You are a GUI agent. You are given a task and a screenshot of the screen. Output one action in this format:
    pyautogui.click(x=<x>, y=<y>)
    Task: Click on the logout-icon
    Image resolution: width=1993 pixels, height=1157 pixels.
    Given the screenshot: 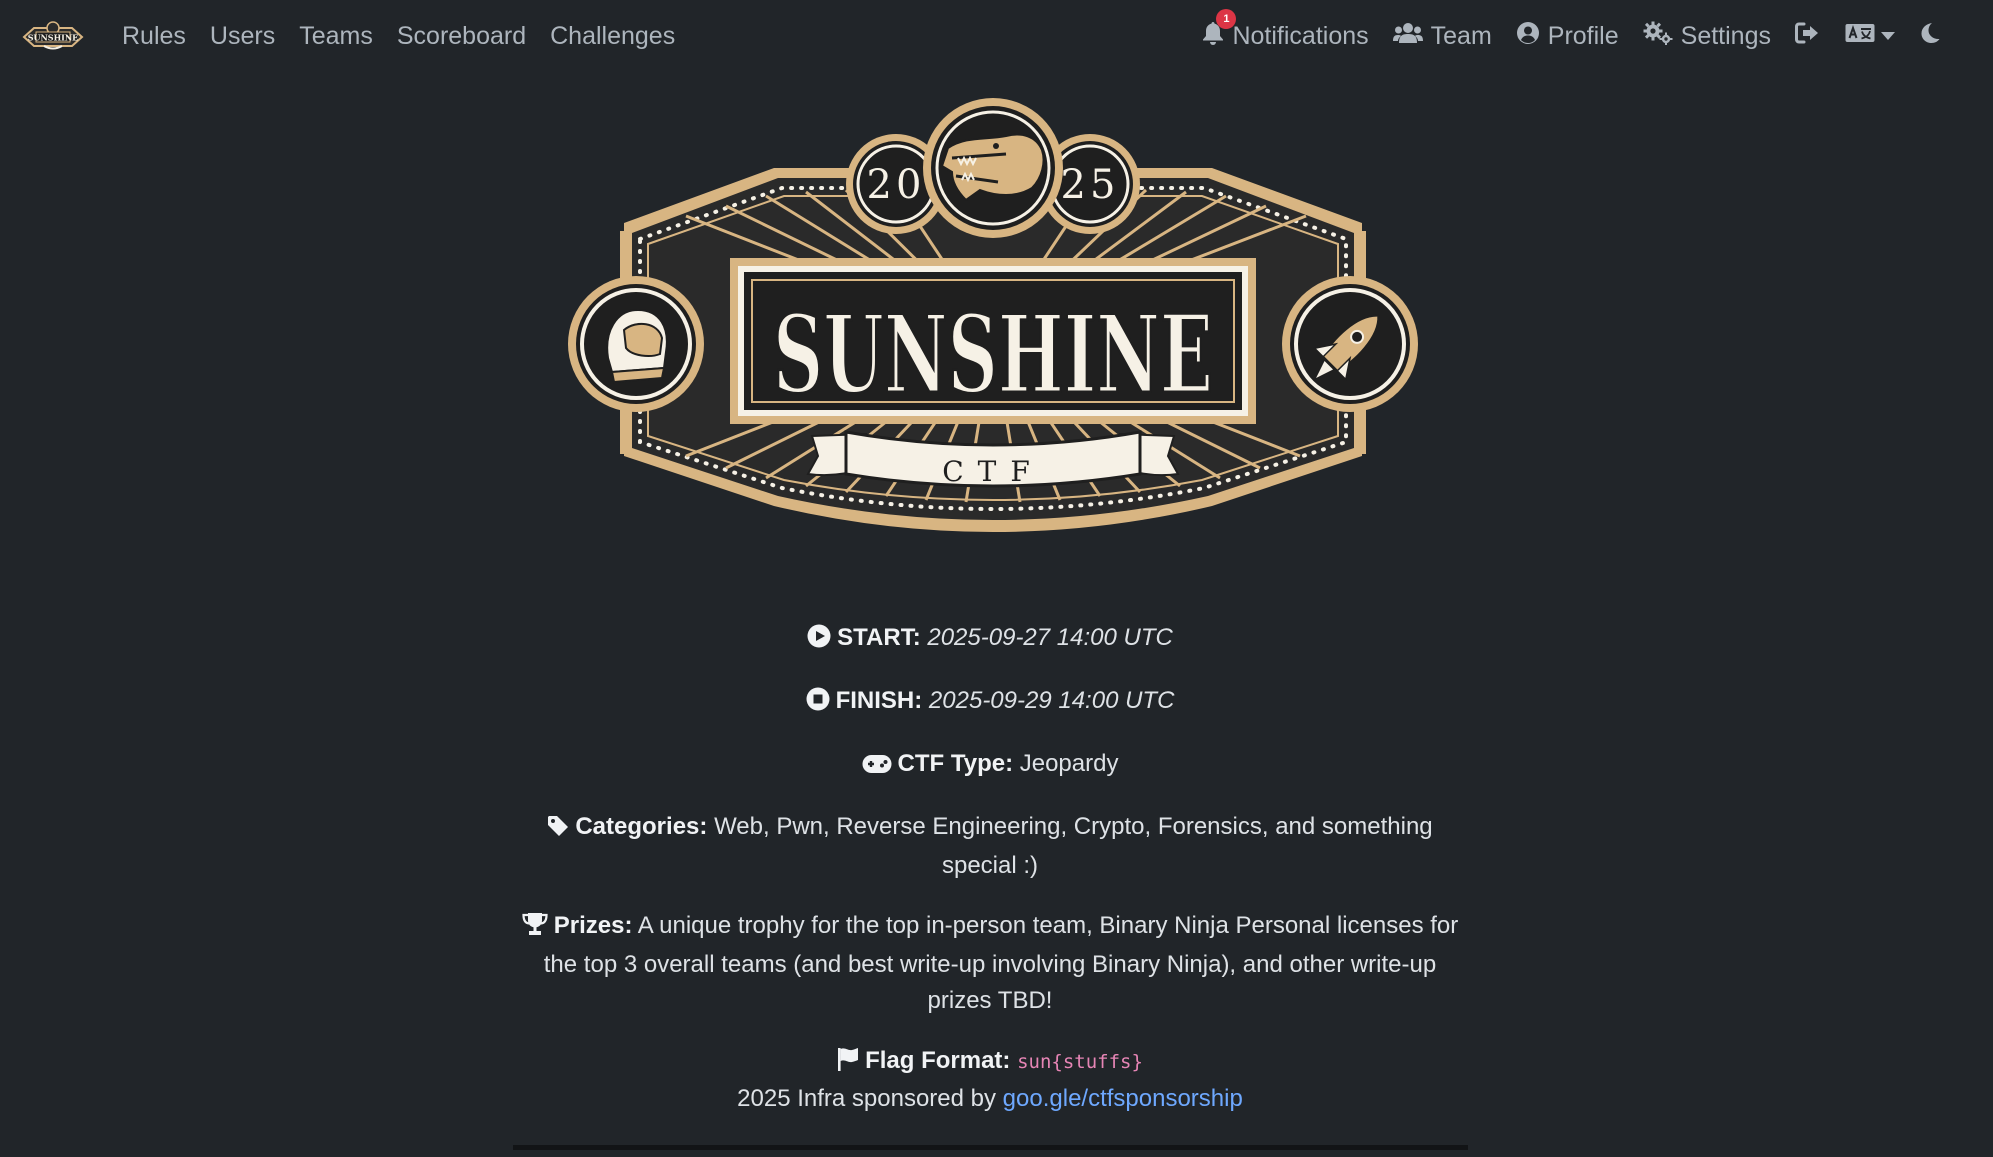 What is the action you would take?
    pyautogui.click(x=1808, y=36)
    